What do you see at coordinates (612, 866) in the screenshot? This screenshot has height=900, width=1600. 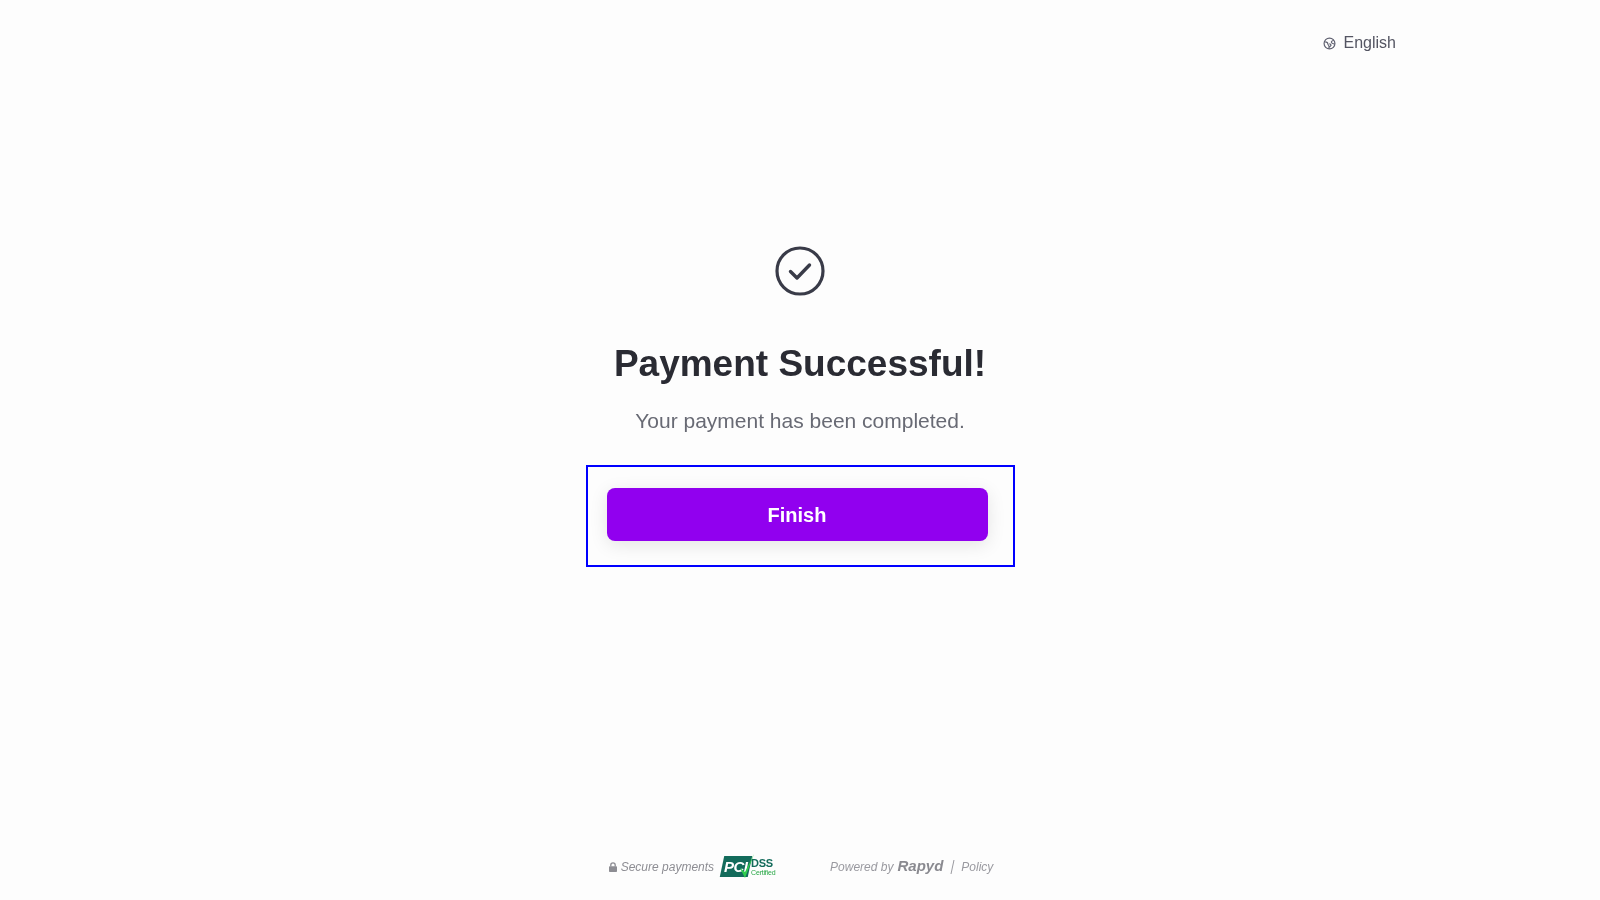 I see `lock-icon` at bounding box center [612, 866].